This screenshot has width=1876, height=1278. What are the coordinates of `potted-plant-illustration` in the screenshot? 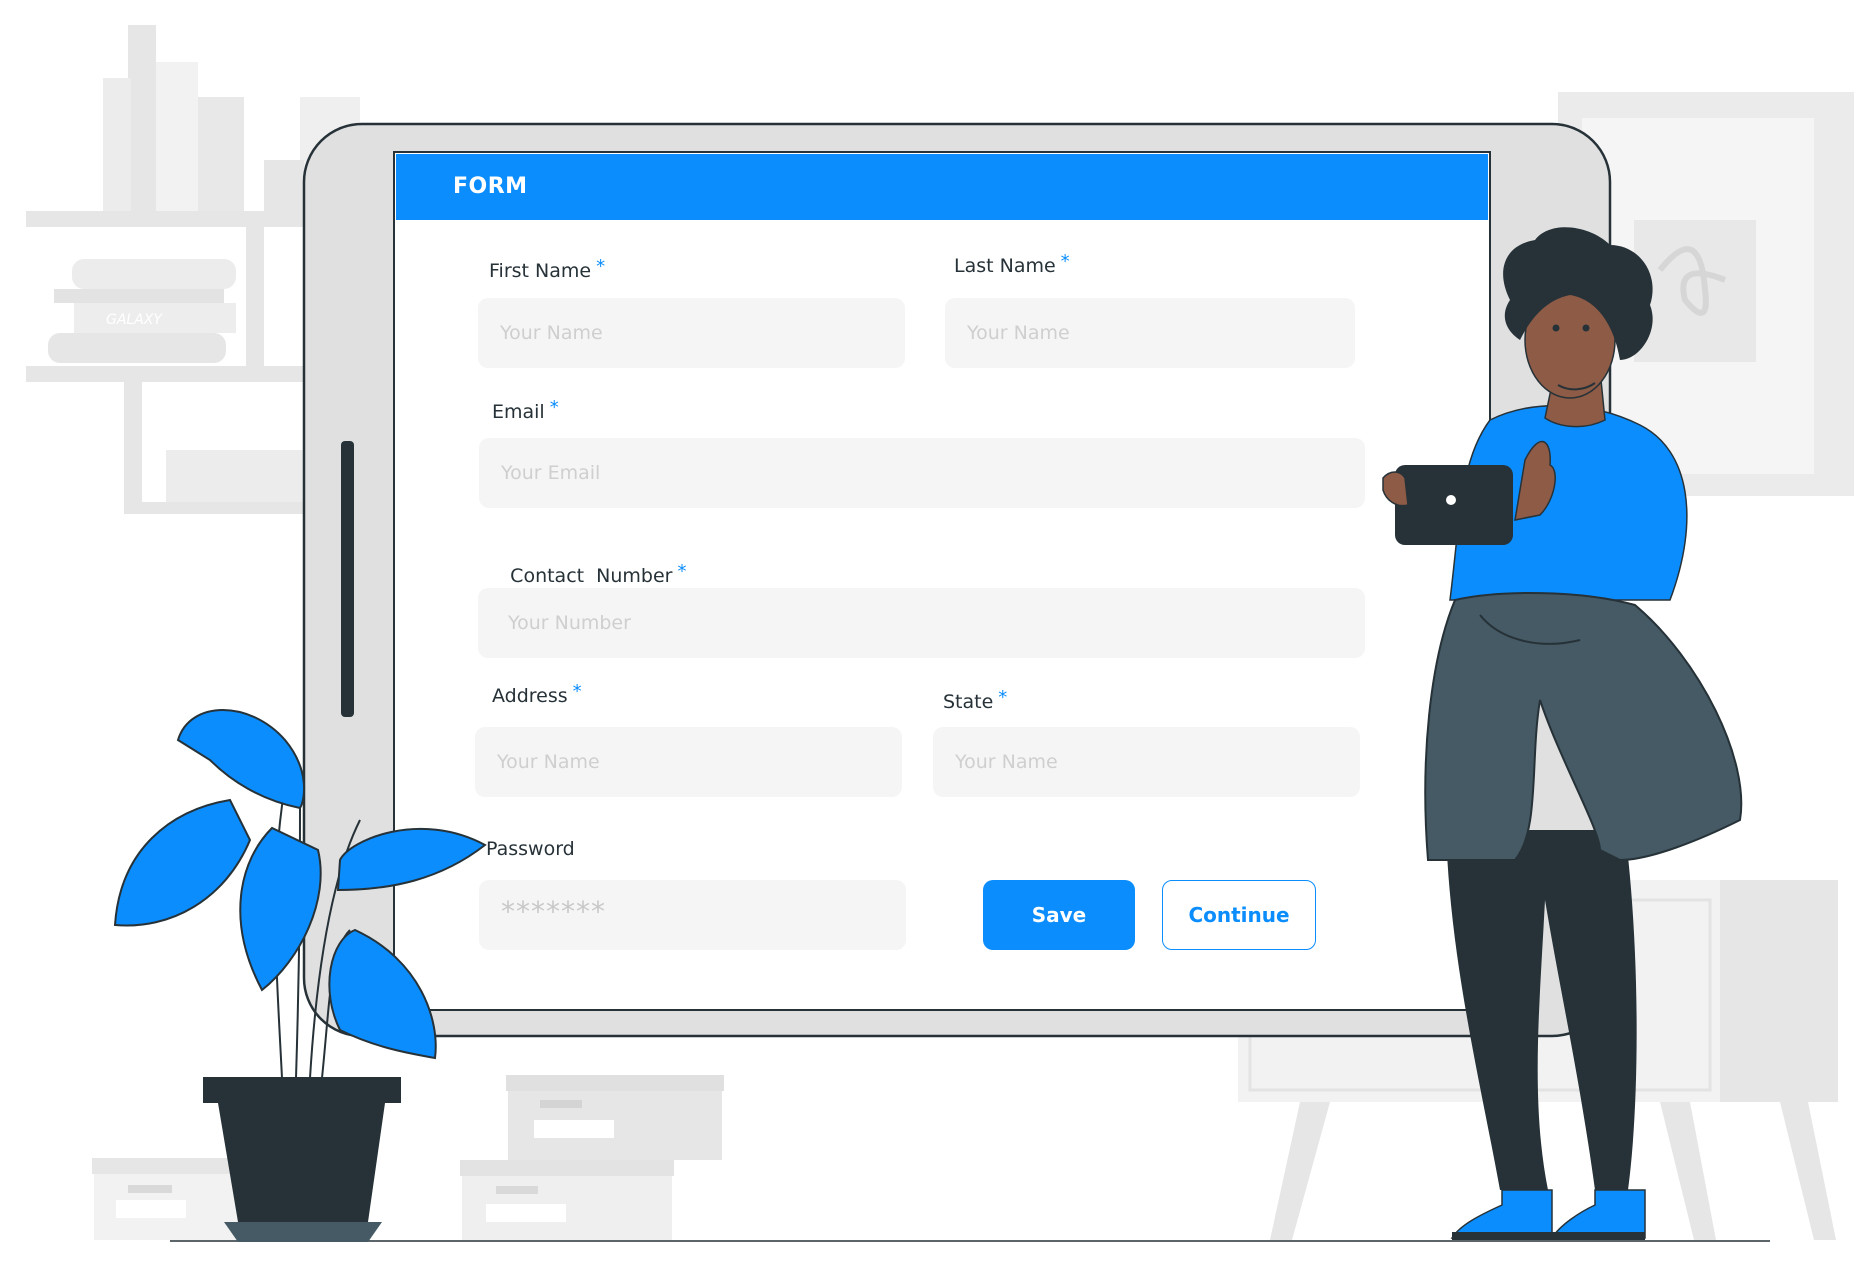 It's located at (300, 975).